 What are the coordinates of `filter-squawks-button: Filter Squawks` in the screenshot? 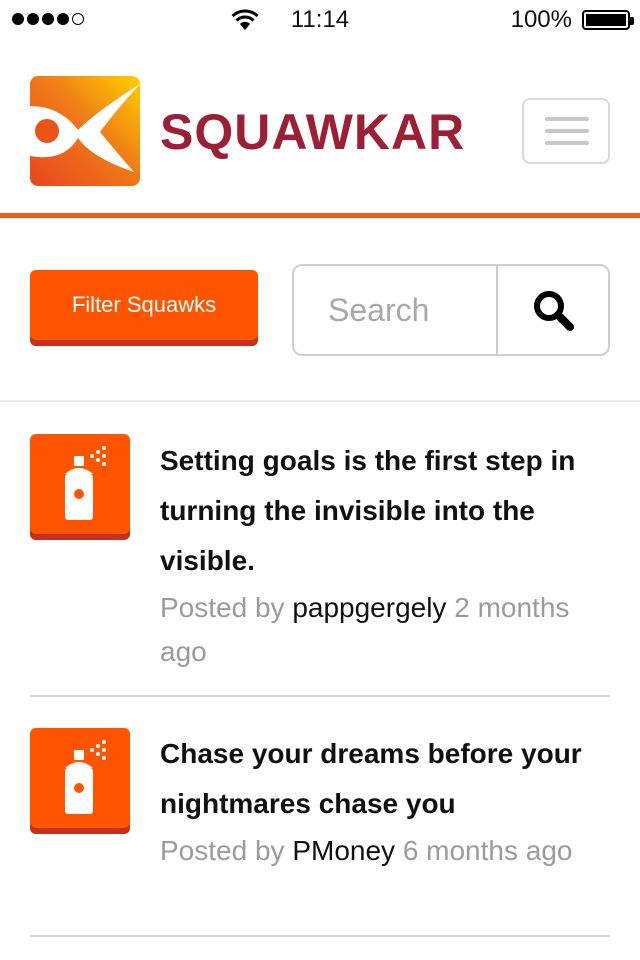 It's located at (144, 308).